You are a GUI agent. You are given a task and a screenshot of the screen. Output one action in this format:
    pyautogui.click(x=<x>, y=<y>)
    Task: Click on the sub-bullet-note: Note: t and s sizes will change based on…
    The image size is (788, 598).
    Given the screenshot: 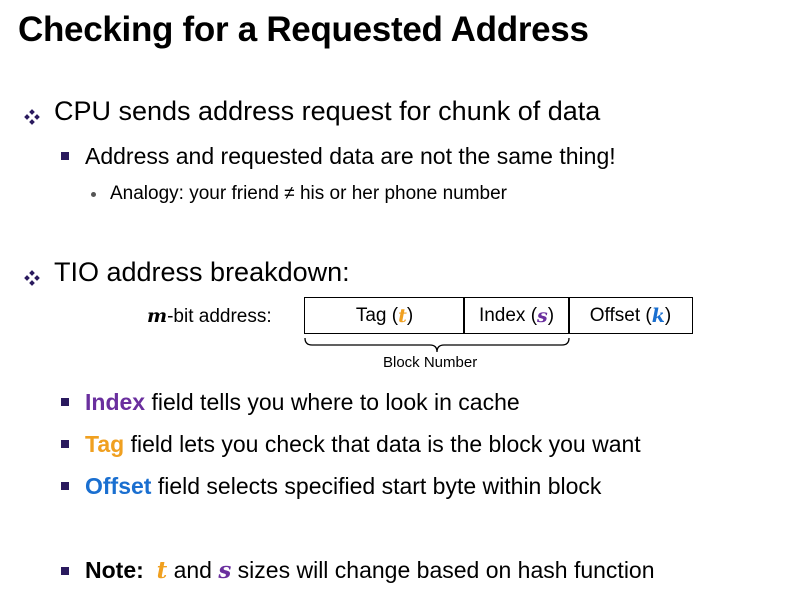 What is the action you would take?
    pyautogui.click(x=370, y=570)
    